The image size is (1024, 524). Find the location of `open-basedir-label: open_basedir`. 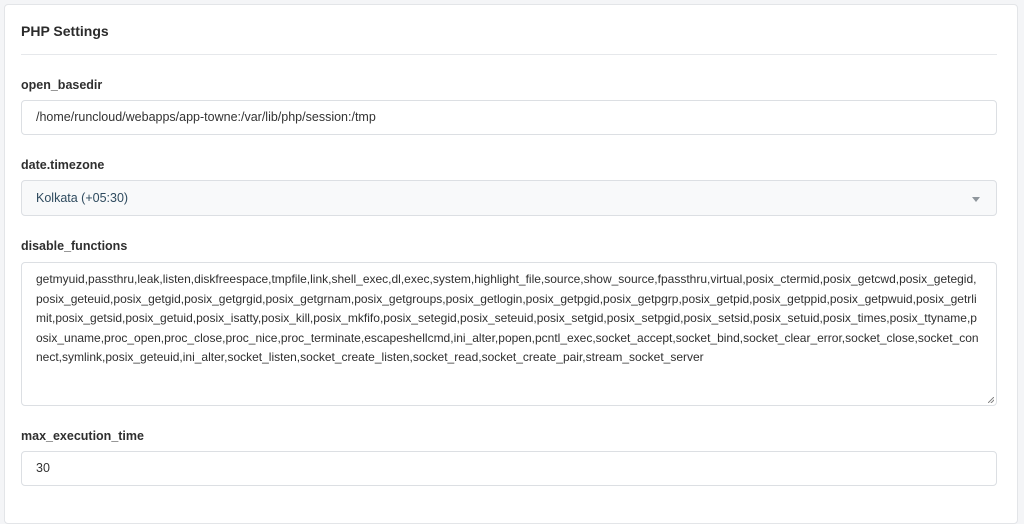

open-basedir-label: open_basedir is located at coordinates (62, 85).